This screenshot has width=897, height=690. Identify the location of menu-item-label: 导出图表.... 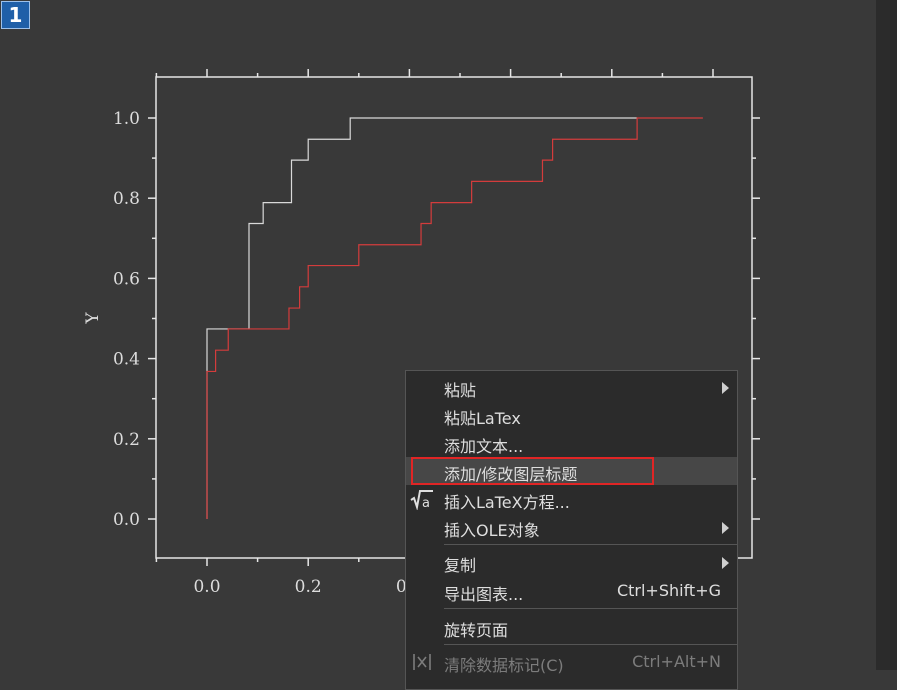
(484, 594).